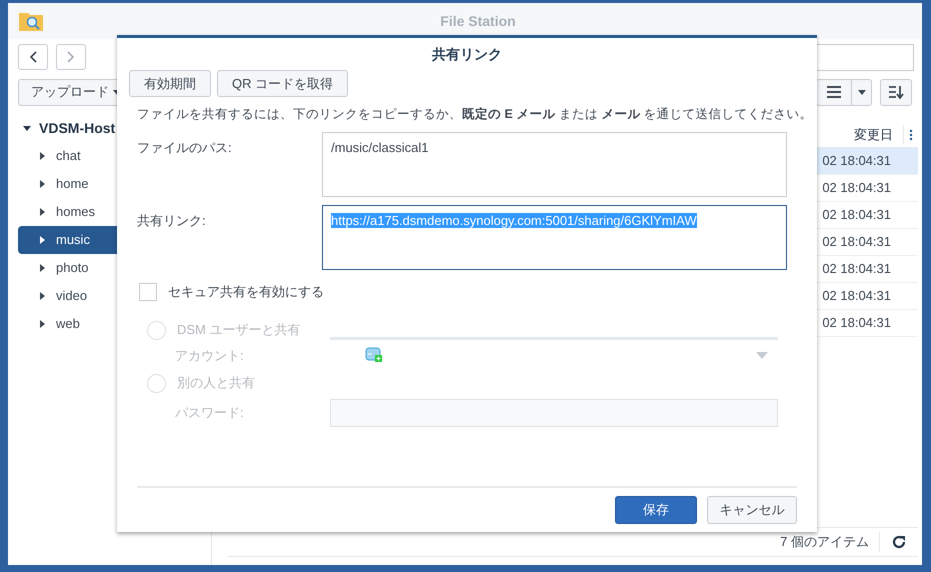  Describe the element at coordinates (554, 164) in the screenshot. I see `path-field: /music/classical1` at that location.